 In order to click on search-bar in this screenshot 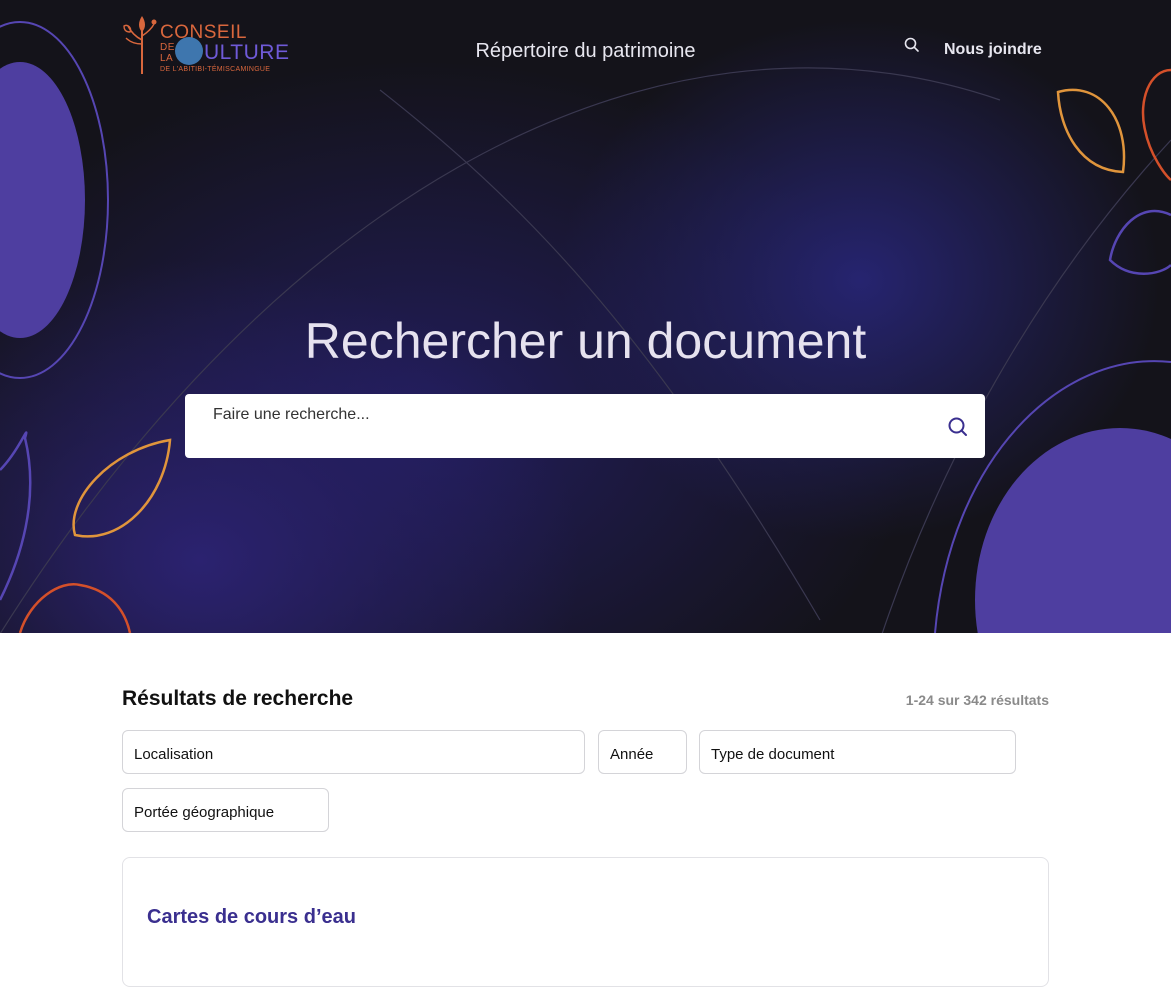, I will do `click(585, 426)`.